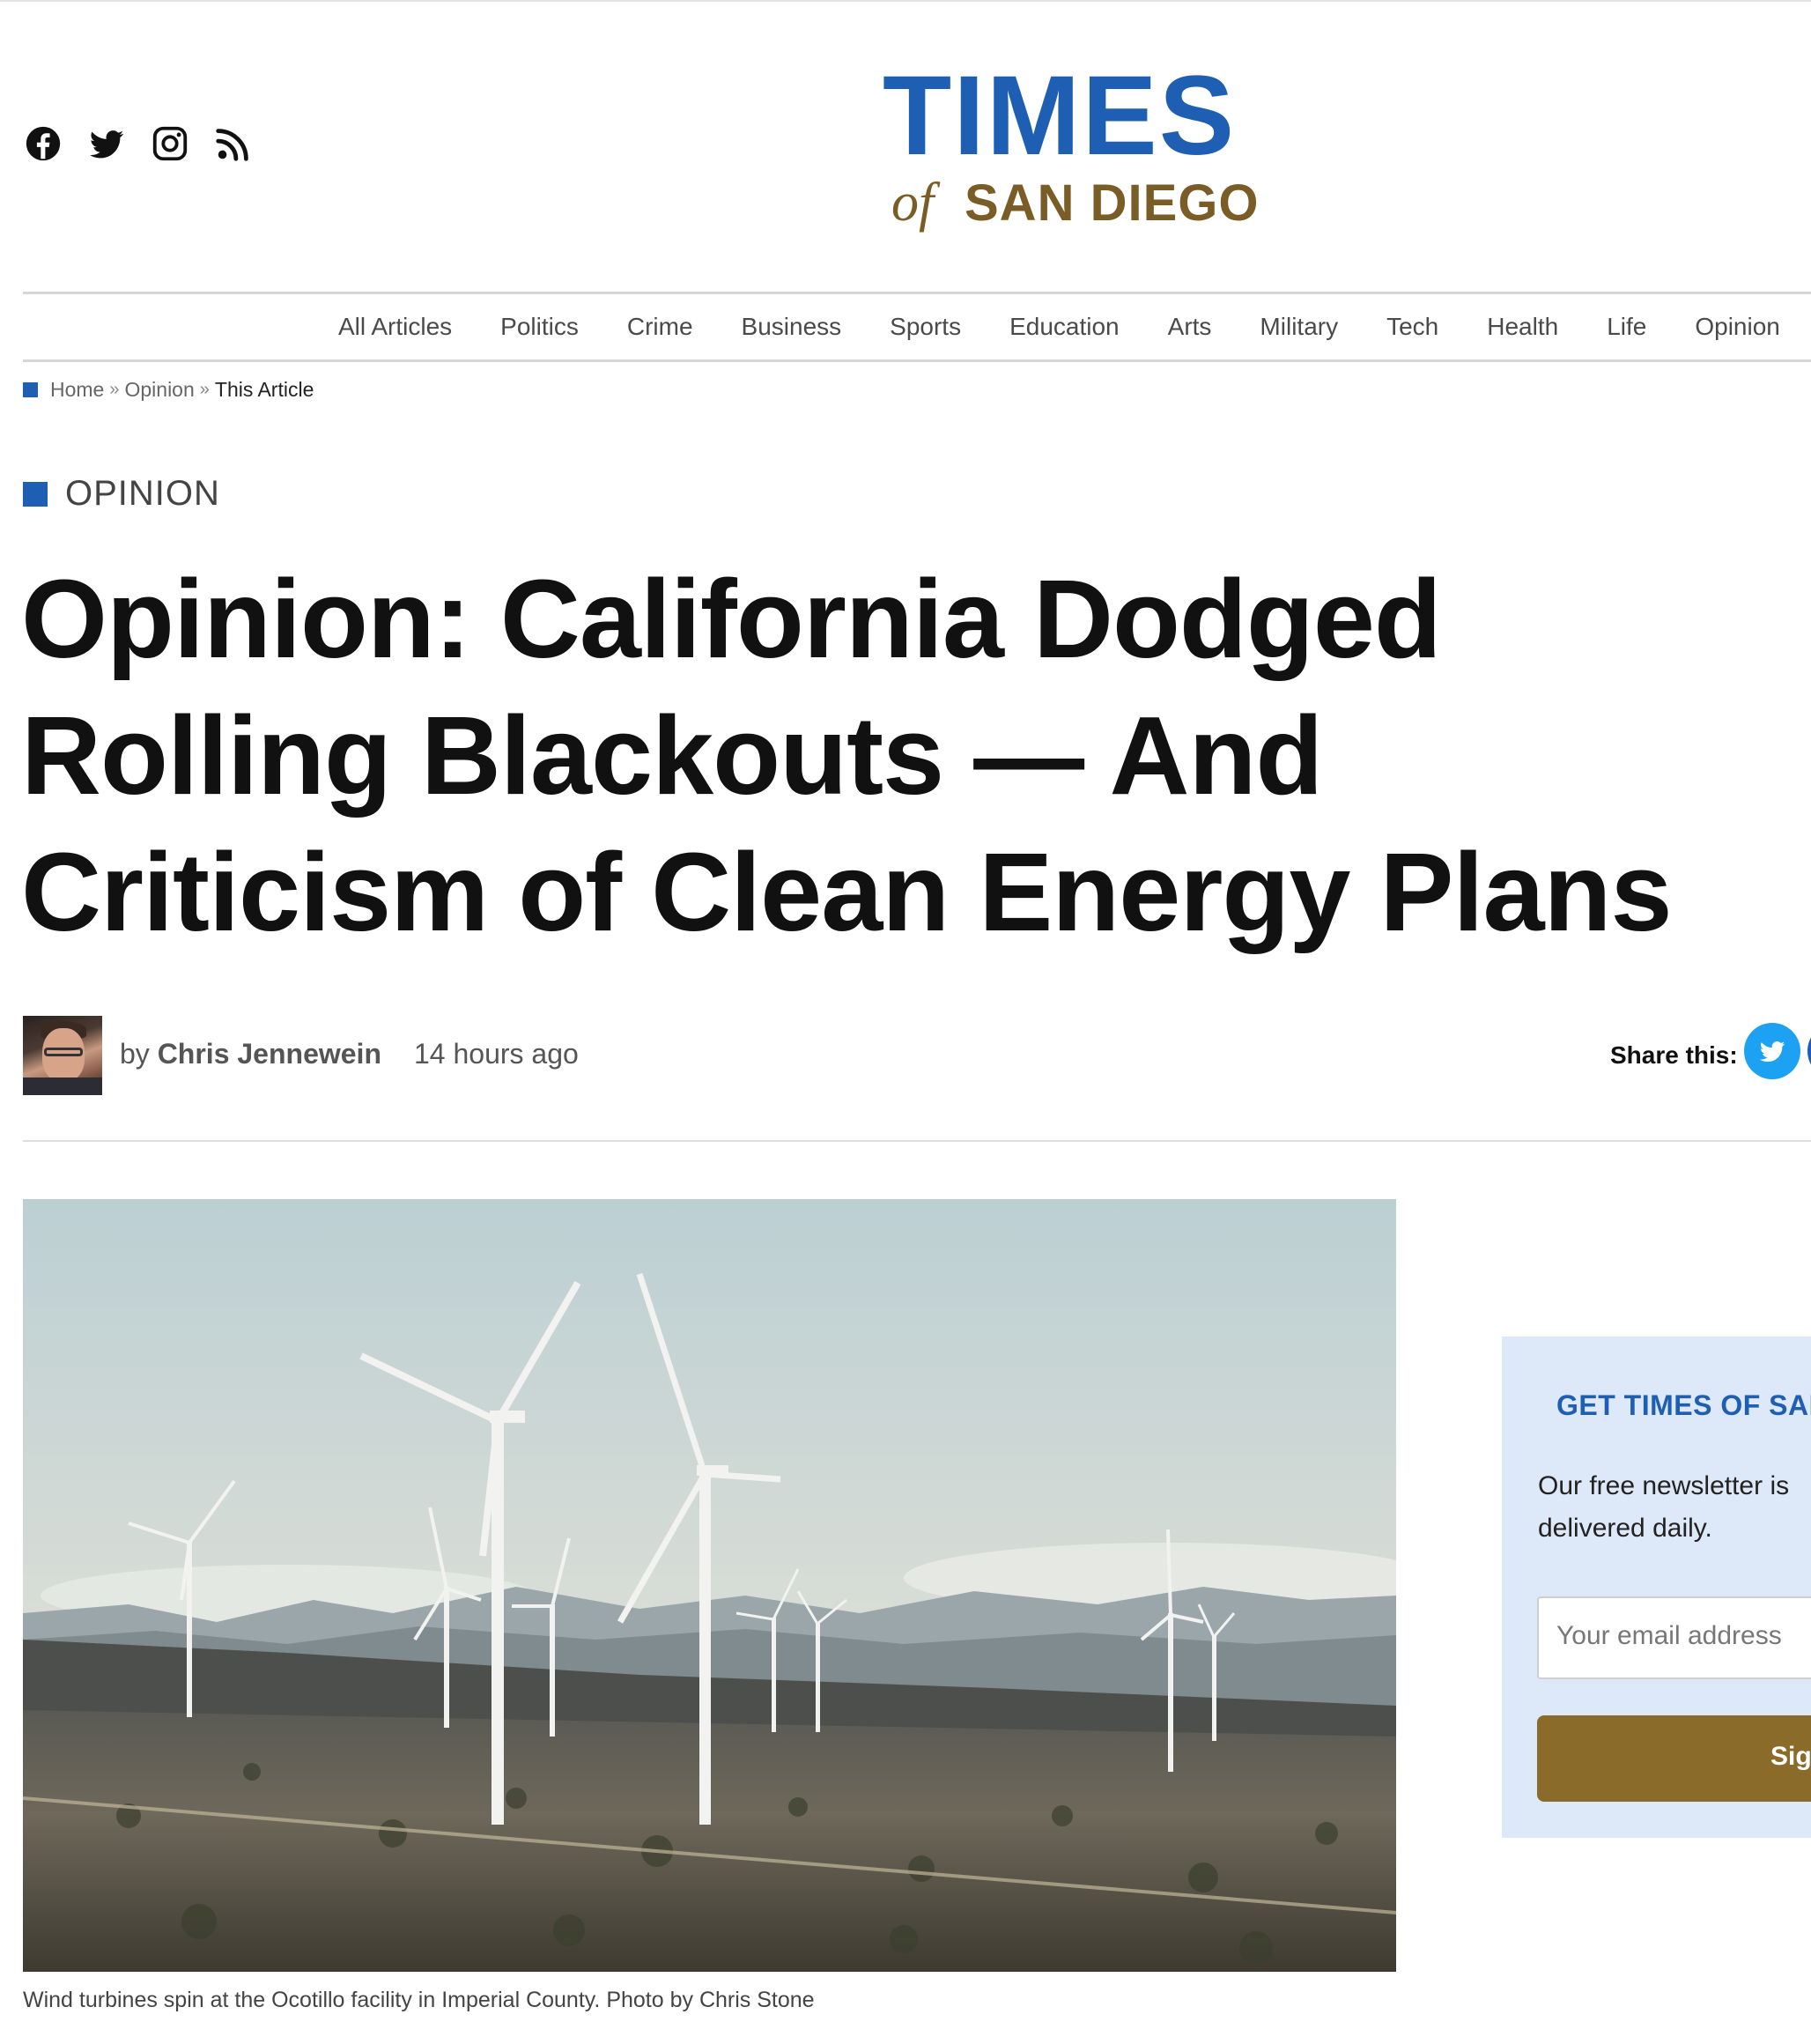 This screenshot has height=2044, width=1811. What do you see at coordinates (35, 494) in the screenshot?
I see `category-marker` at bounding box center [35, 494].